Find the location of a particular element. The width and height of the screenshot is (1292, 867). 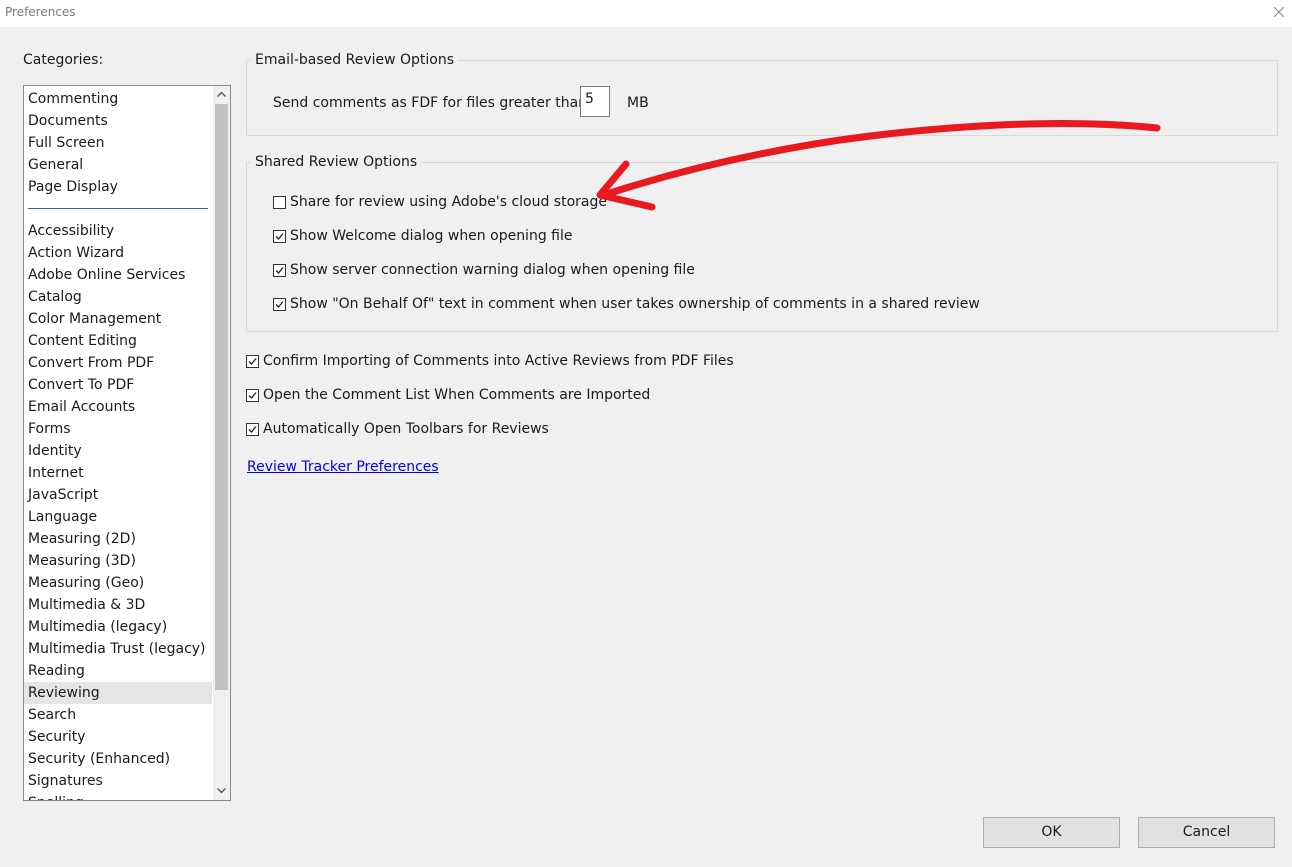

category-item-forms: Forms is located at coordinates (118, 429).